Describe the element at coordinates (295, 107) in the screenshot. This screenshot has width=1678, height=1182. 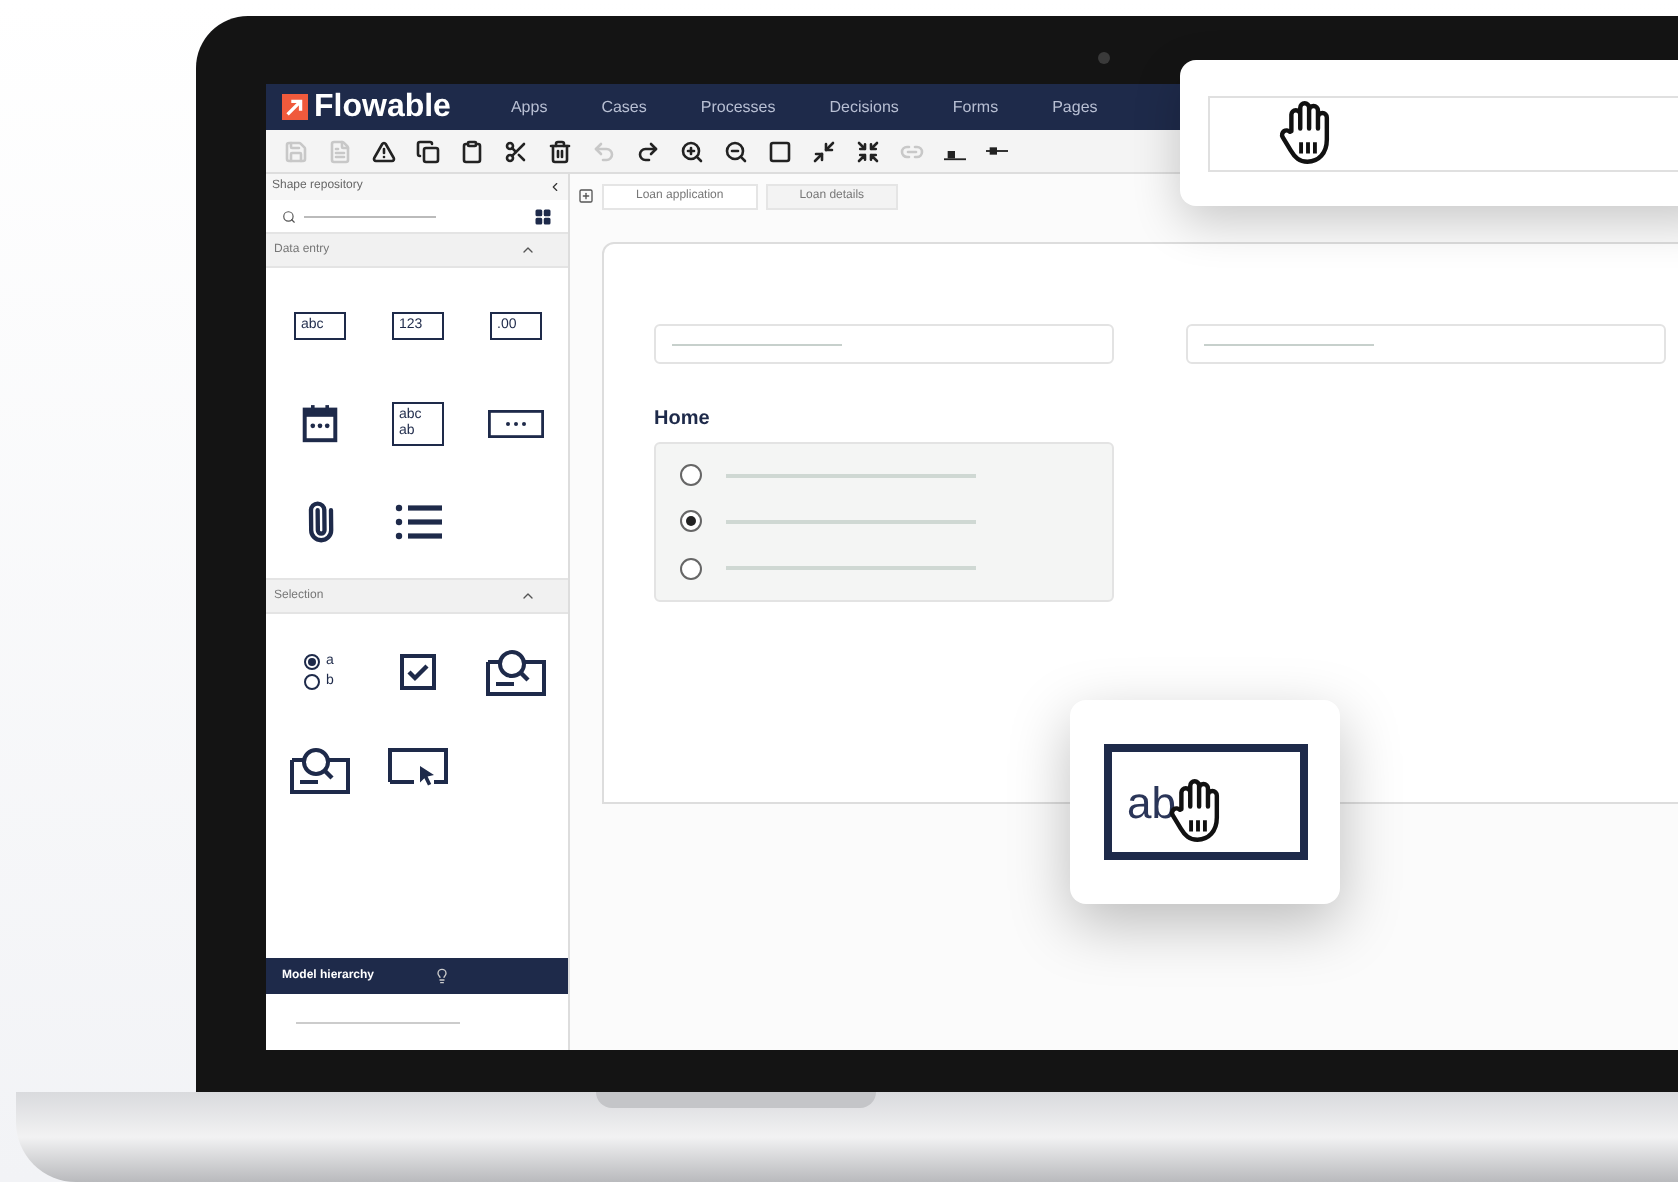
I see `logo-icon` at that location.